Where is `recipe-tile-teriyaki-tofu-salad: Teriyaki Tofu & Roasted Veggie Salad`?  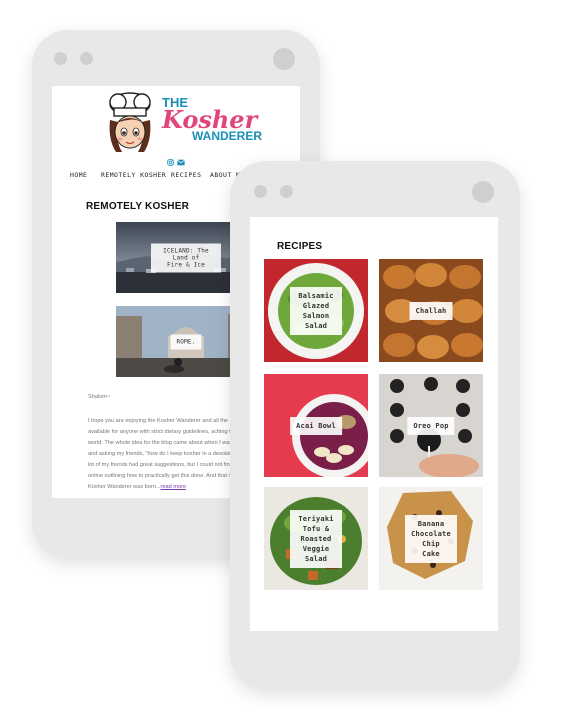 recipe-tile-teriyaki-tofu-salad: Teriyaki Tofu & Roasted Veggie Salad is located at coordinates (316, 538).